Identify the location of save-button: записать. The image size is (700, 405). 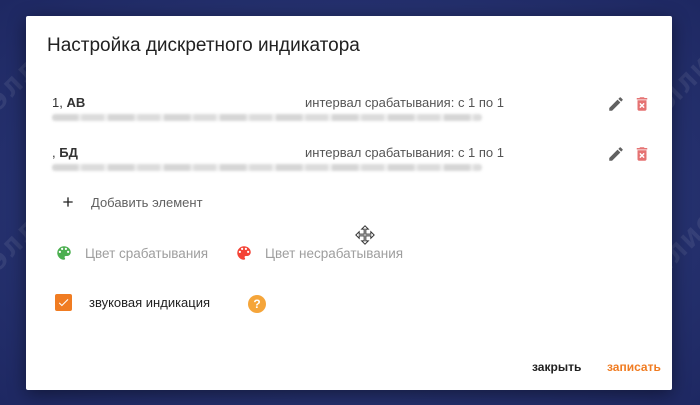
(634, 367).